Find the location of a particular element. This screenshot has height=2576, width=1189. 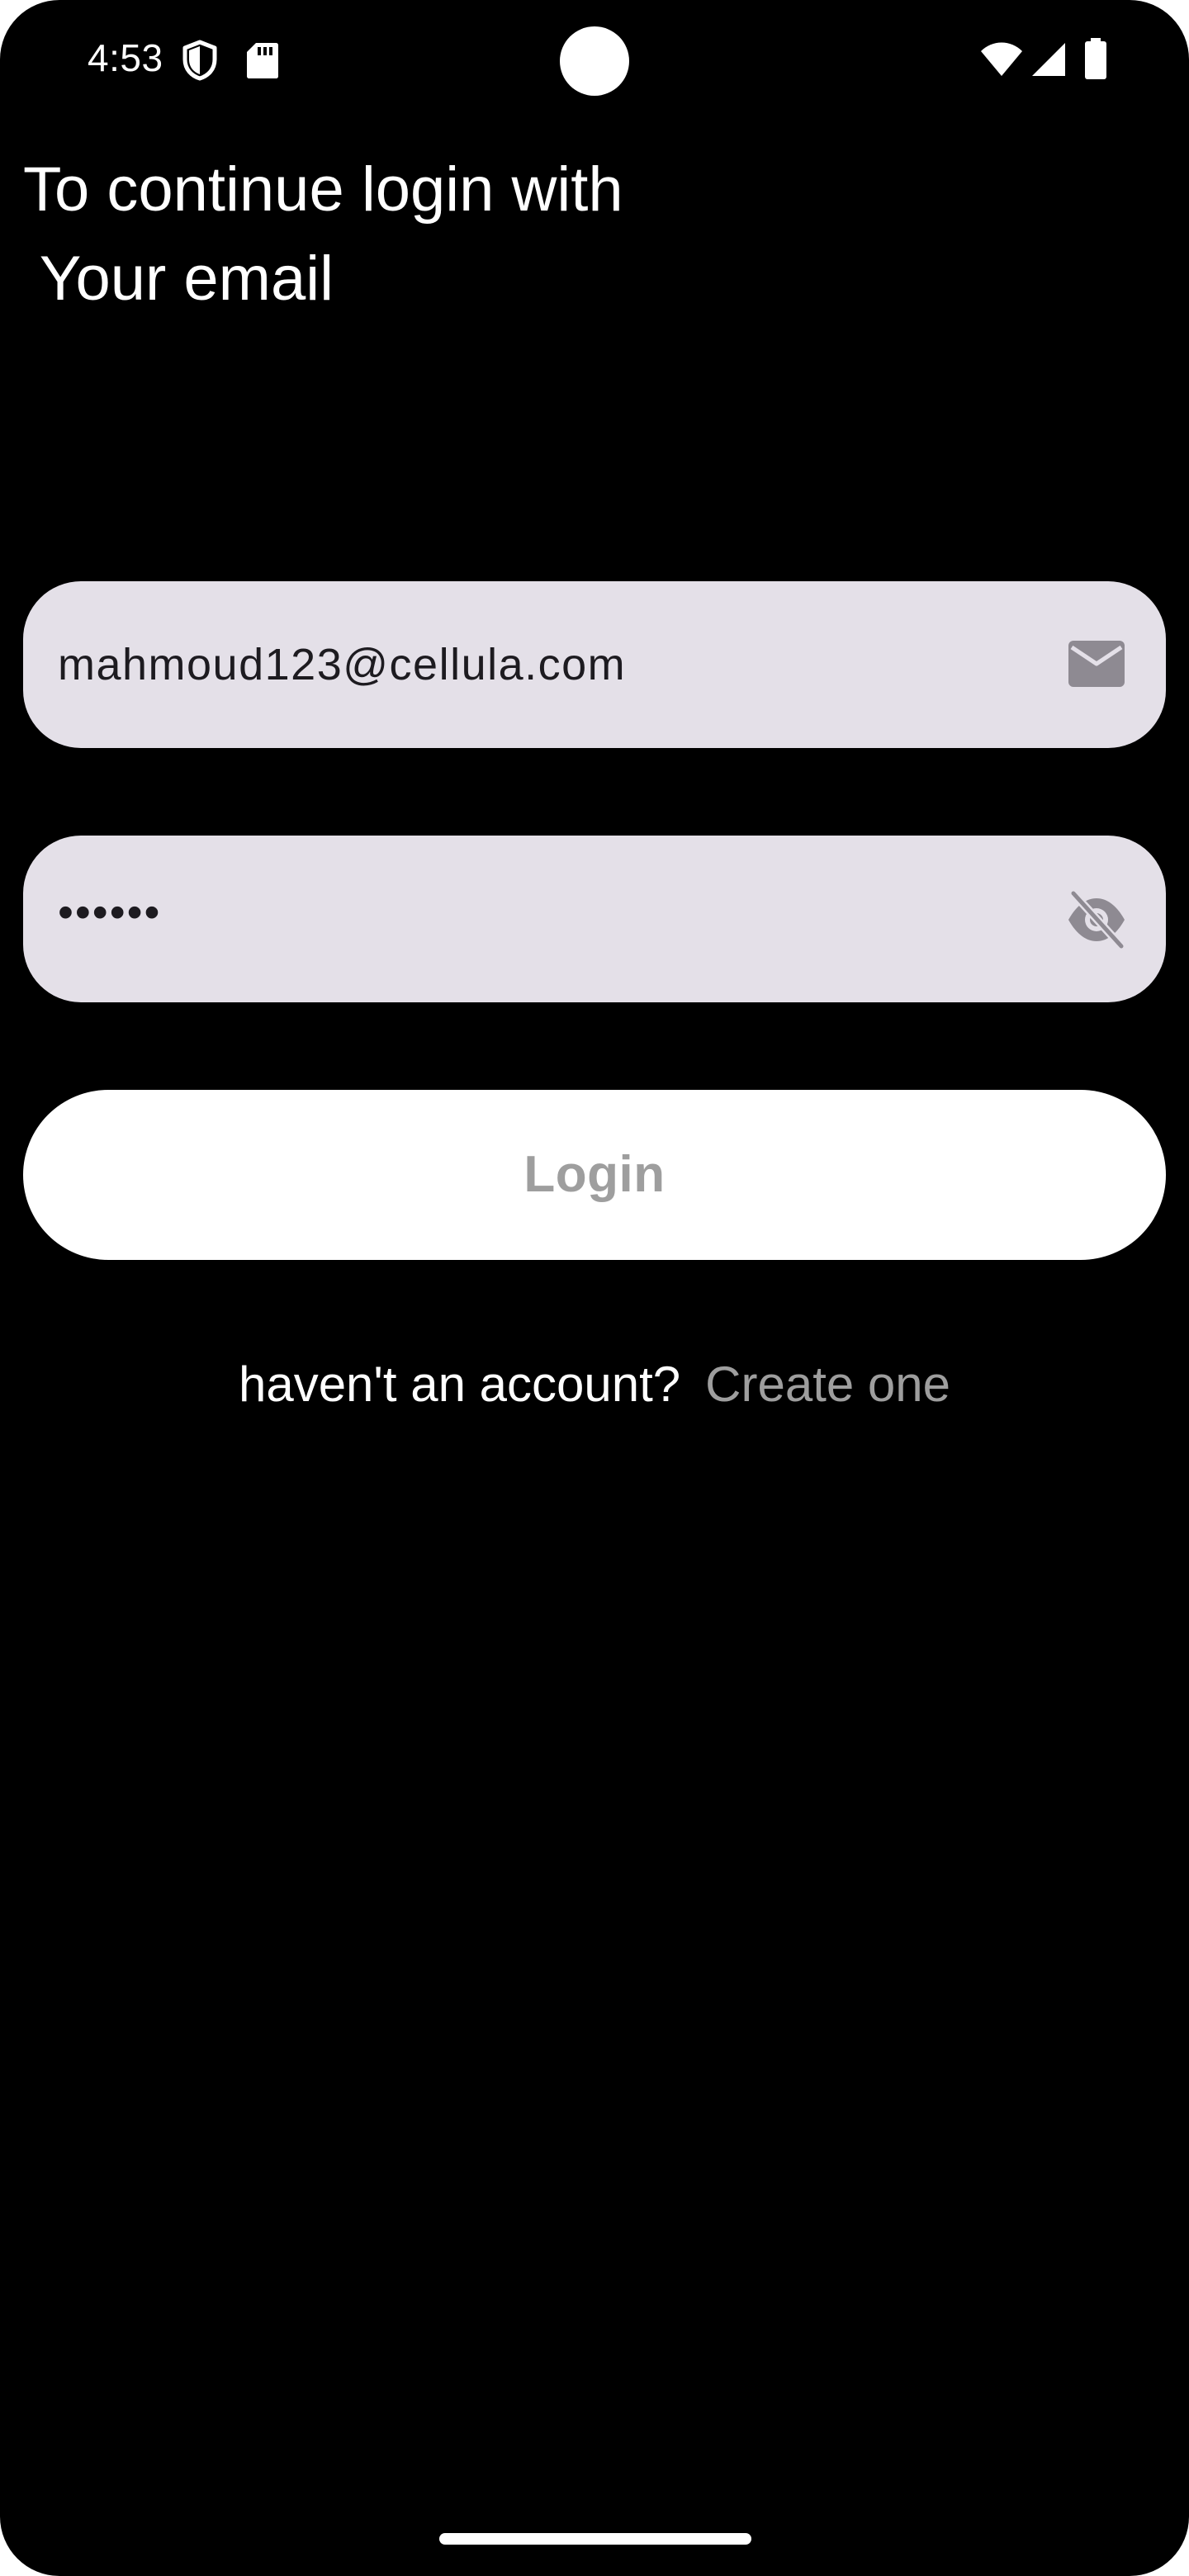

shield-icon is located at coordinates (199, 60).